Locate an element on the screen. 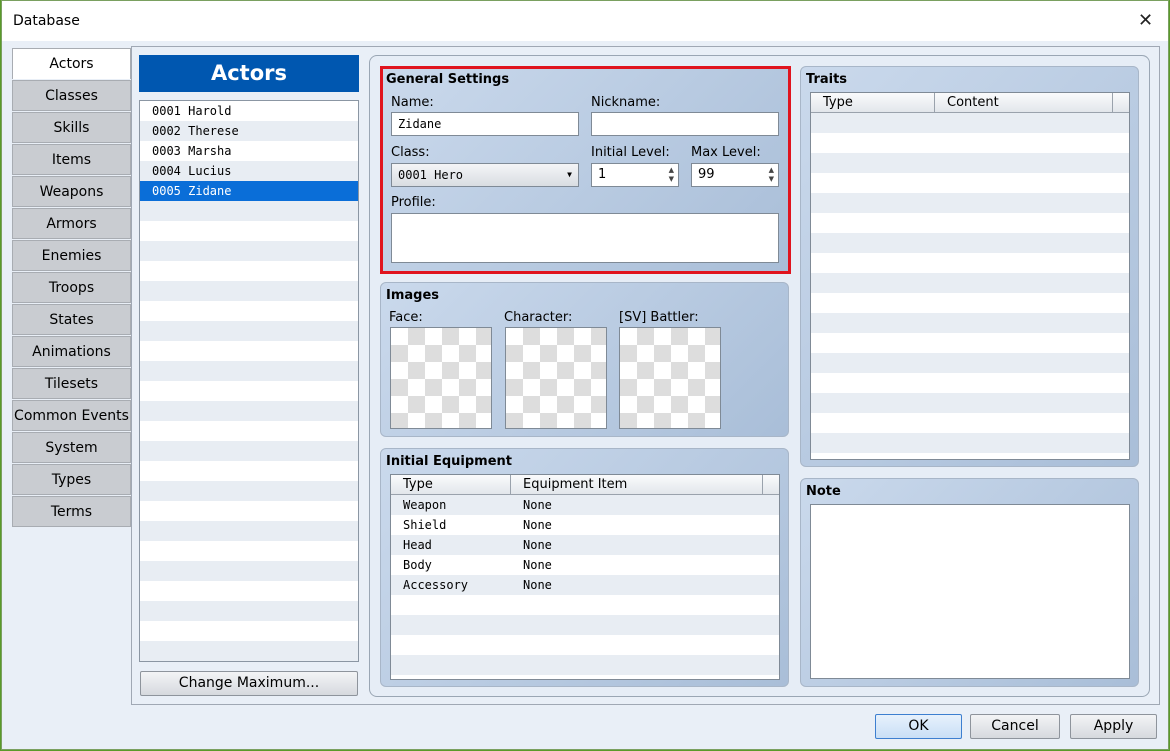 The height and width of the screenshot is (751, 1170). tab-weapons: Weapons is located at coordinates (71, 191).